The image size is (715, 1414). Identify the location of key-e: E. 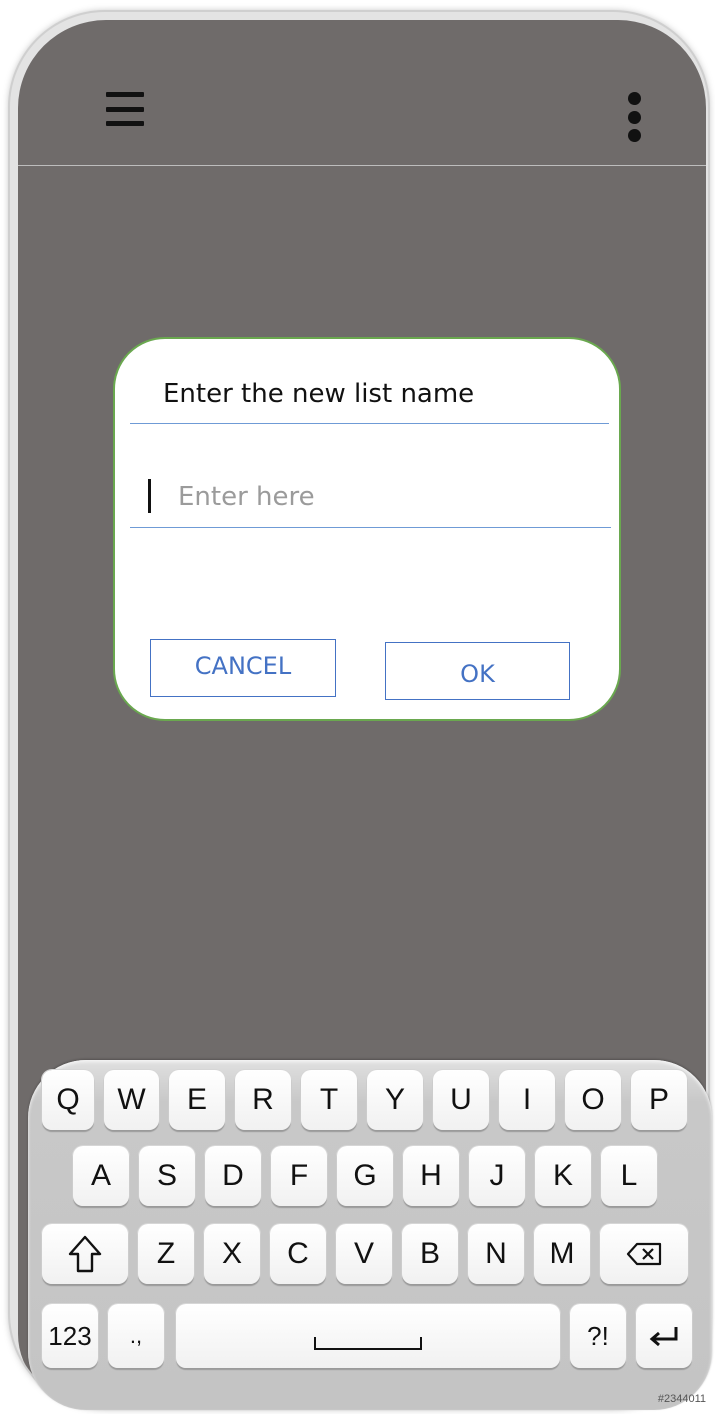
(197, 1100).